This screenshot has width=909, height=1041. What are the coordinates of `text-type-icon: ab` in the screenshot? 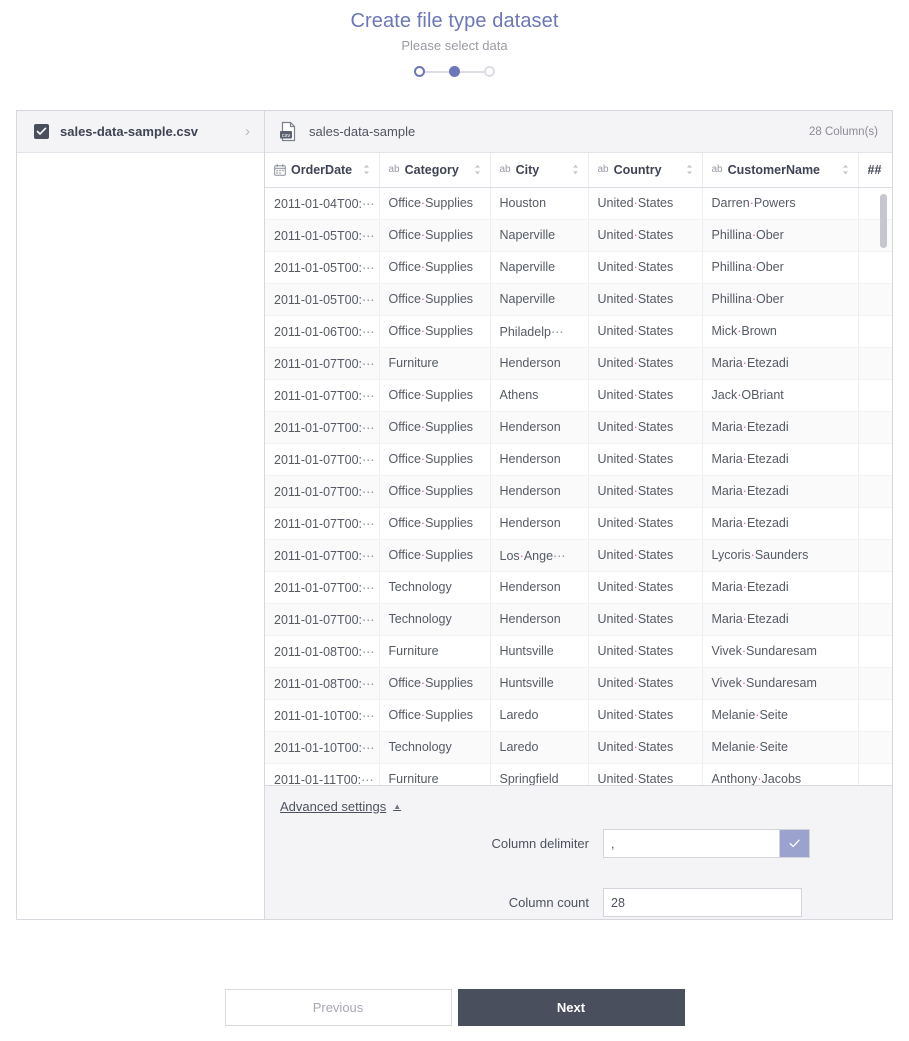 It's located at (603, 170).